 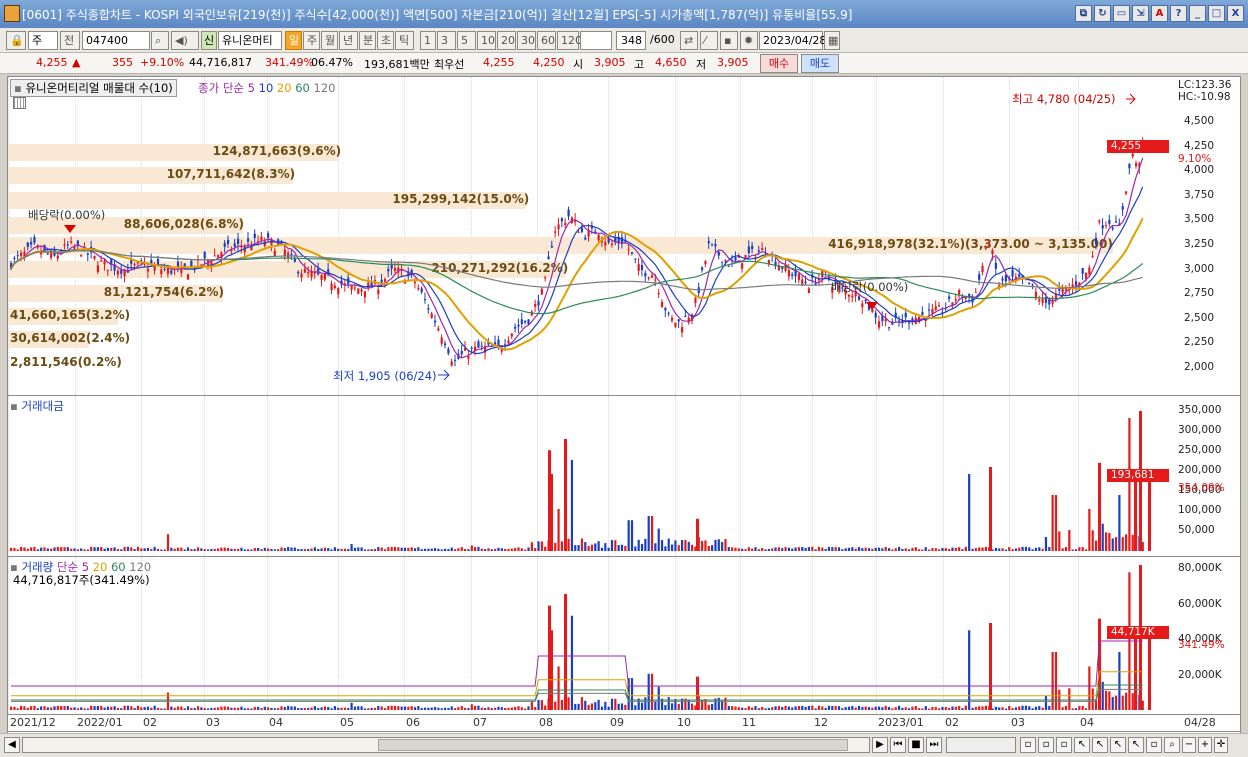 What do you see at coordinates (1172, 745) in the screenshot?
I see `zoom-search-icon: ⌕` at bounding box center [1172, 745].